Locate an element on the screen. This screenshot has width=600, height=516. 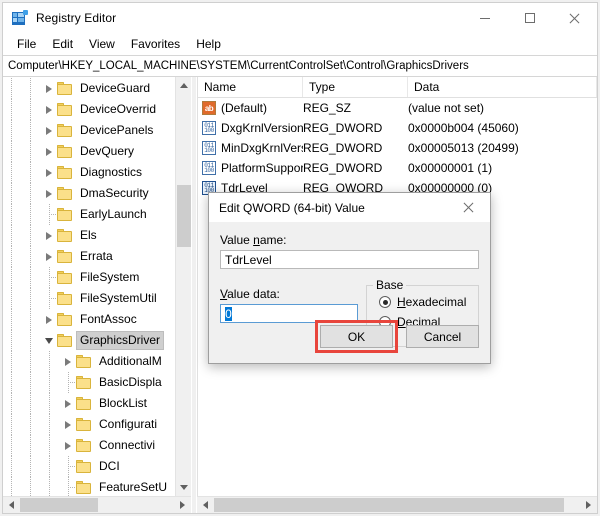
tree-hscroll-track is located at coordinates (97, 505).